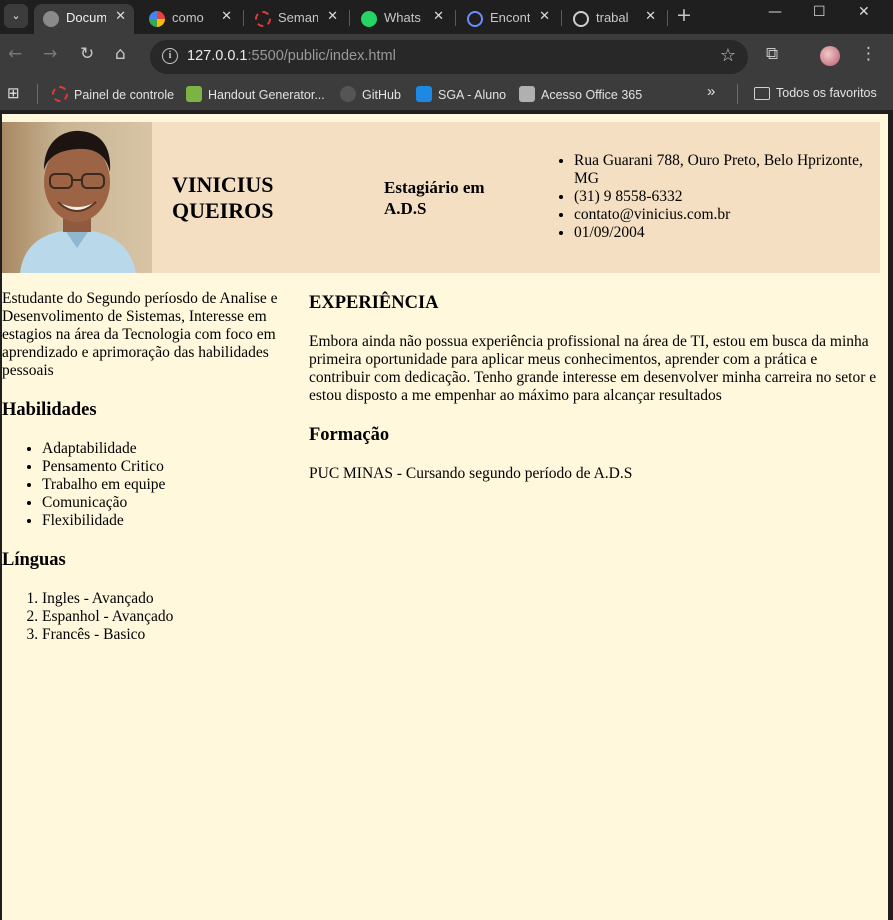 The height and width of the screenshot is (920, 893). Describe the element at coordinates (762, 93) in the screenshot. I see `folder-icon` at that location.